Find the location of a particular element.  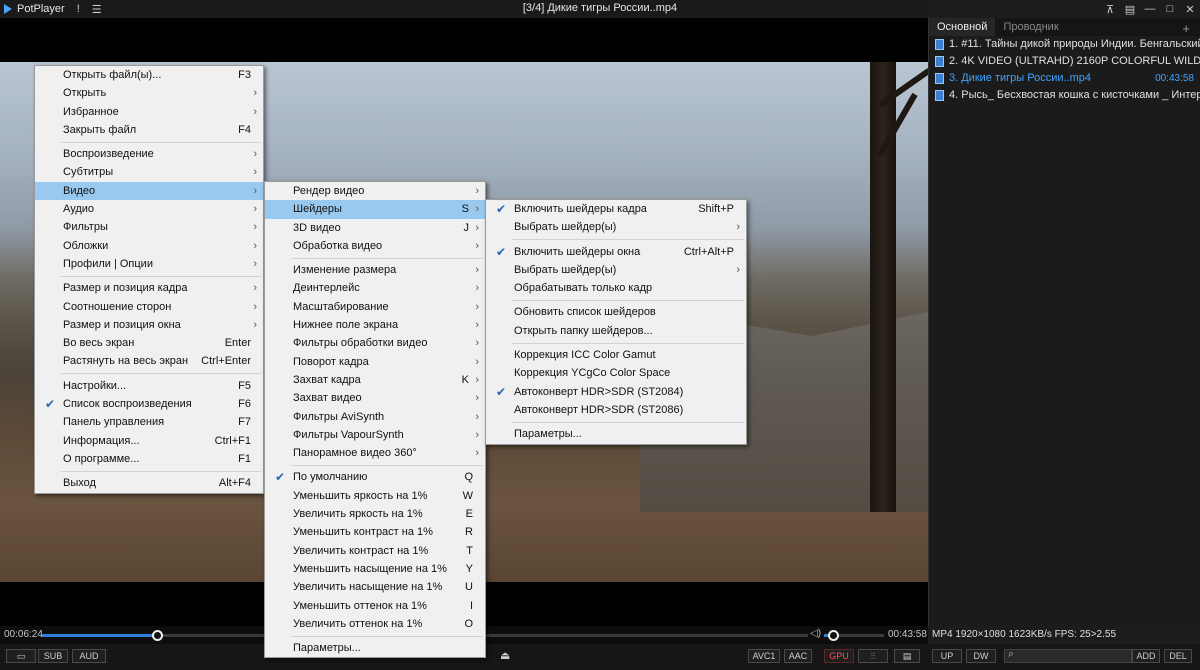

menu-item: Выход Alt+F4 is located at coordinates (149, 483).